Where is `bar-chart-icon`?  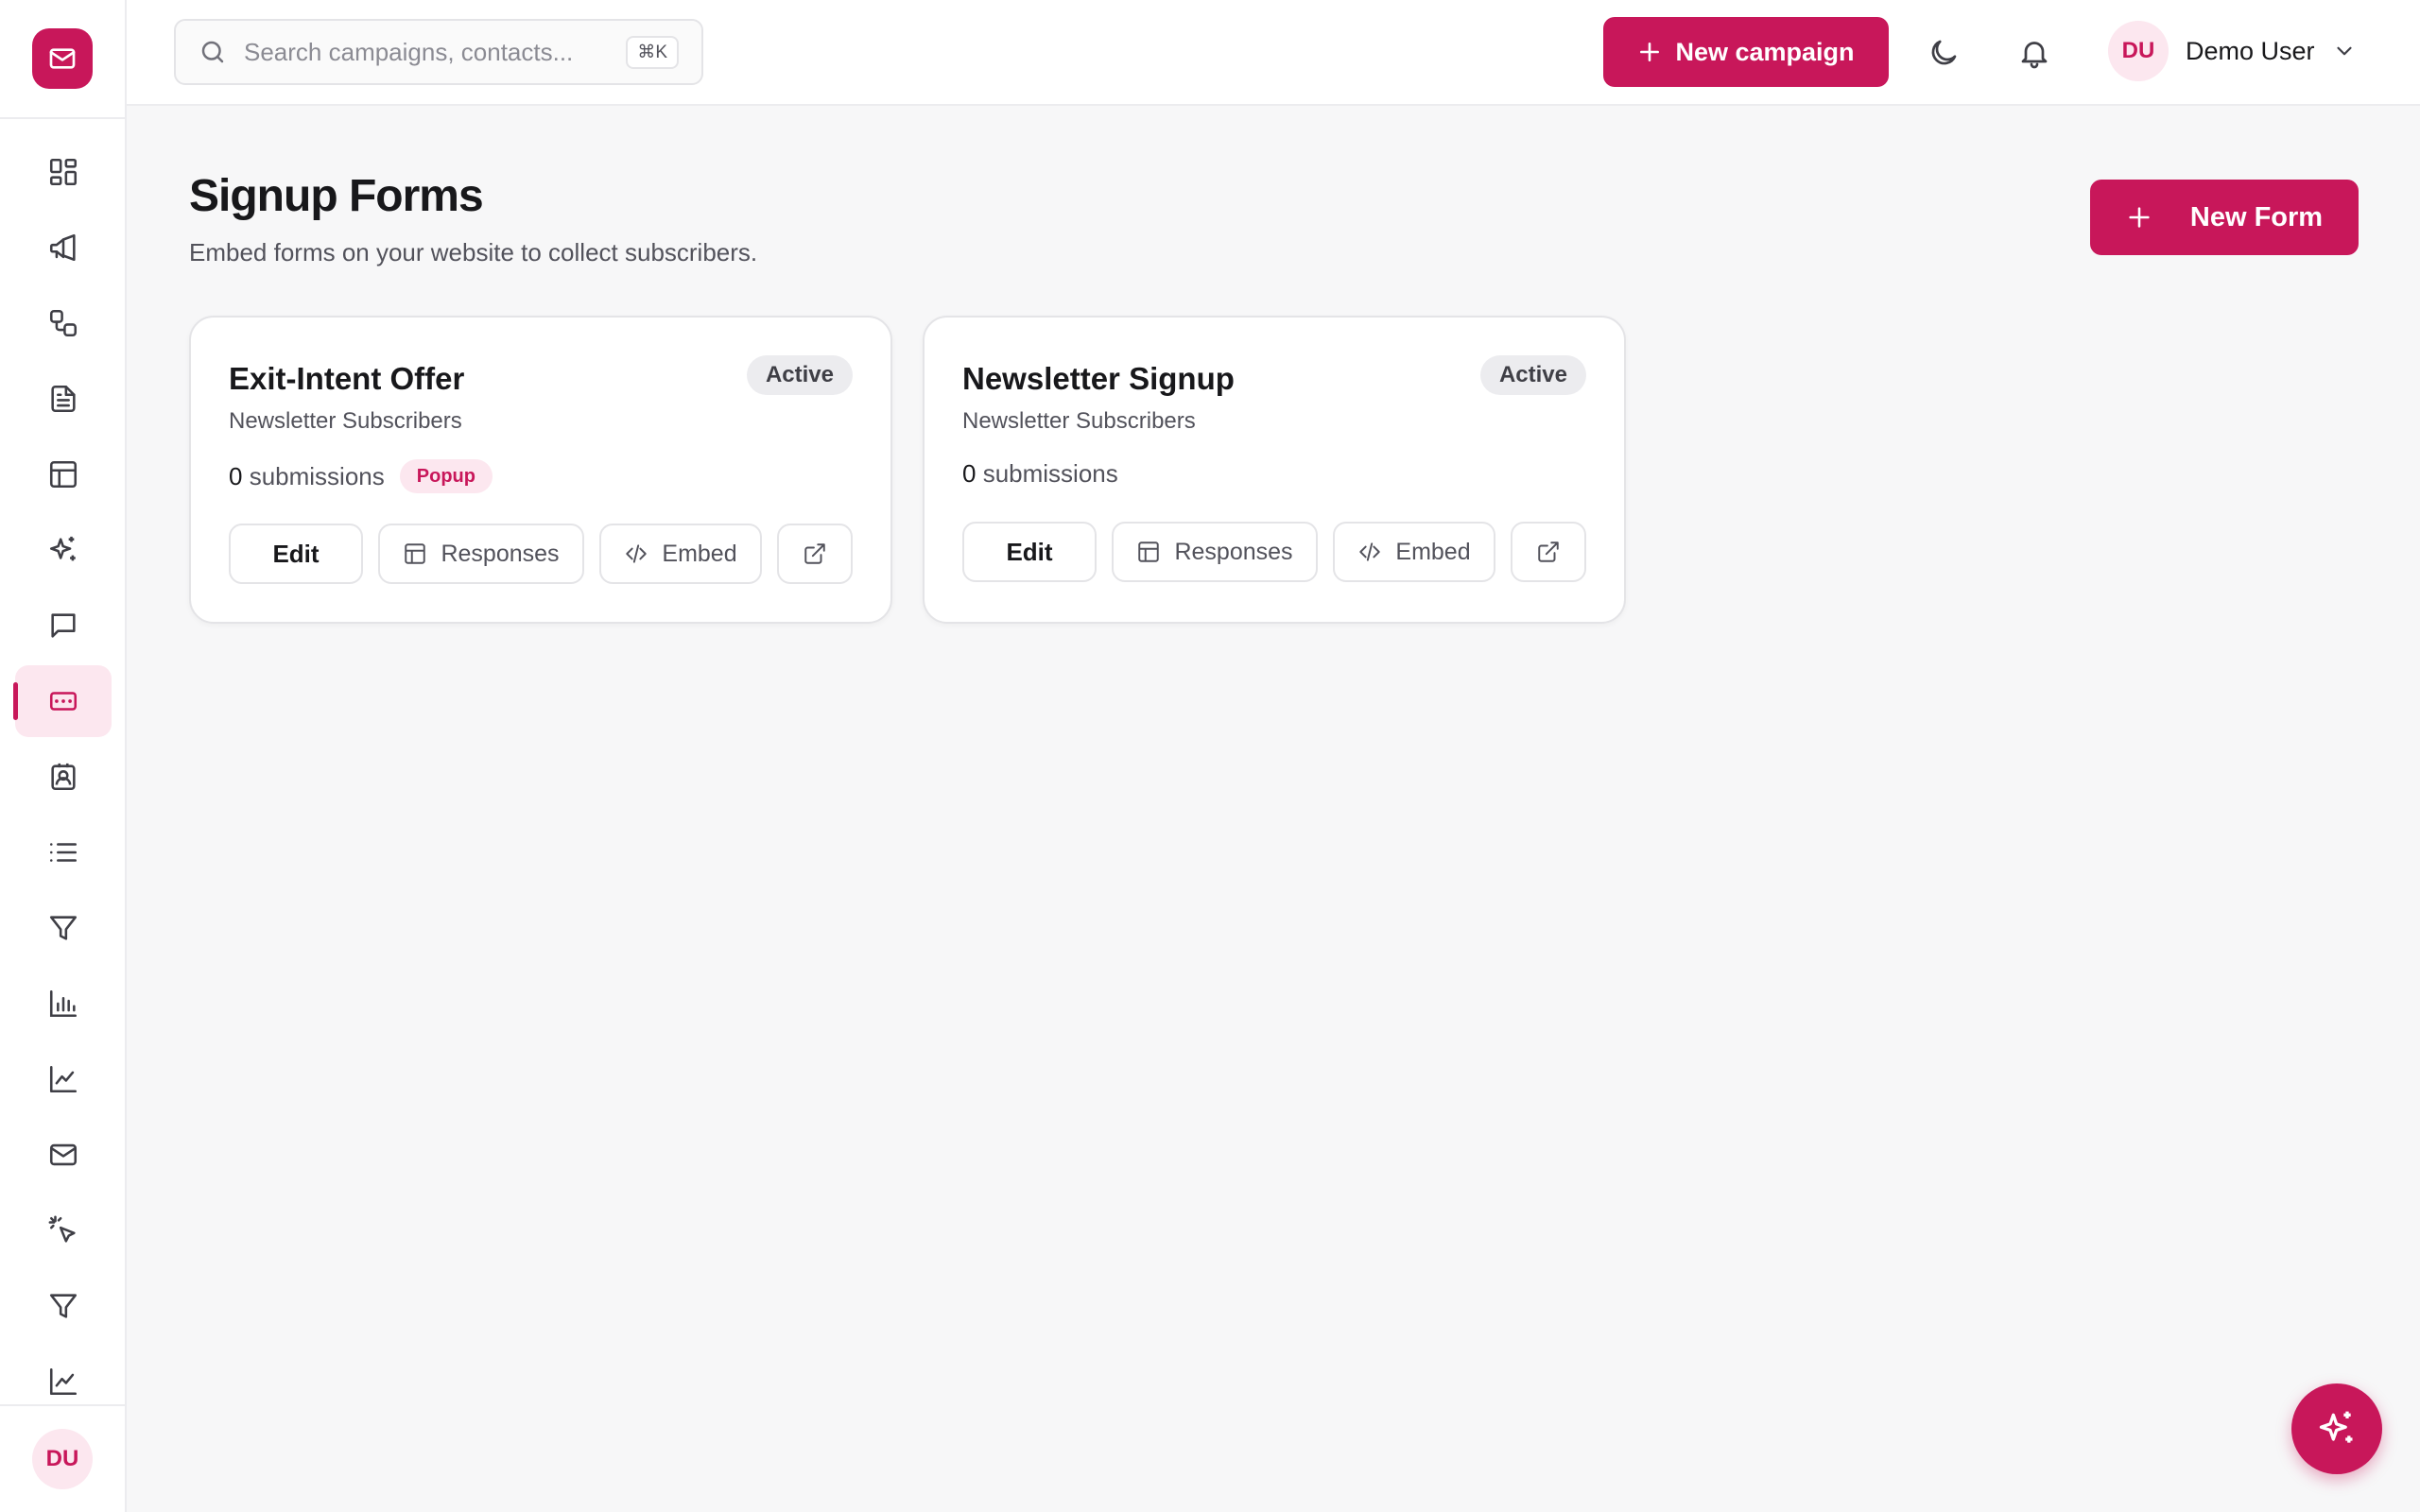 bar-chart-icon is located at coordinates (63, 1003).